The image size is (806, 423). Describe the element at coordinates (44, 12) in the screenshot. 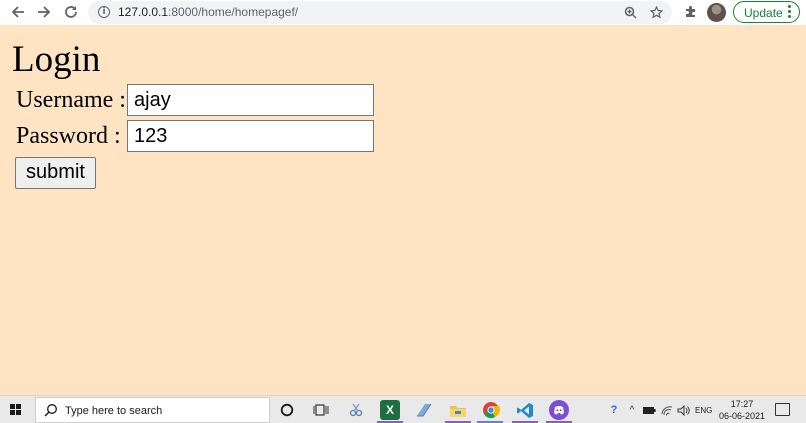

I see `forward-arrow-icon` at that location.